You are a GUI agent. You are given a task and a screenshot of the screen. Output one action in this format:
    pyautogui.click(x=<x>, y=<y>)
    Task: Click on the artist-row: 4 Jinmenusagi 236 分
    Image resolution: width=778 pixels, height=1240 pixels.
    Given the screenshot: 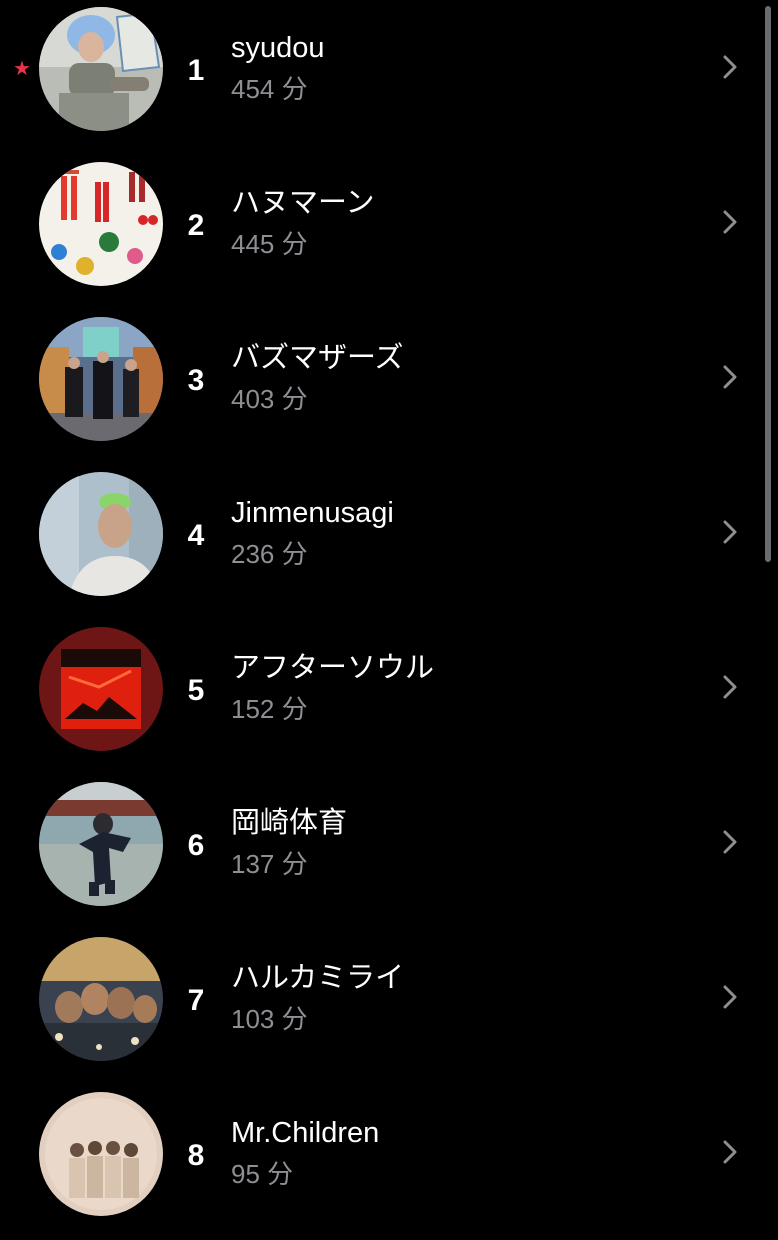 What is the action you would take?
    pyautogui.click(x=389, y=542)
    